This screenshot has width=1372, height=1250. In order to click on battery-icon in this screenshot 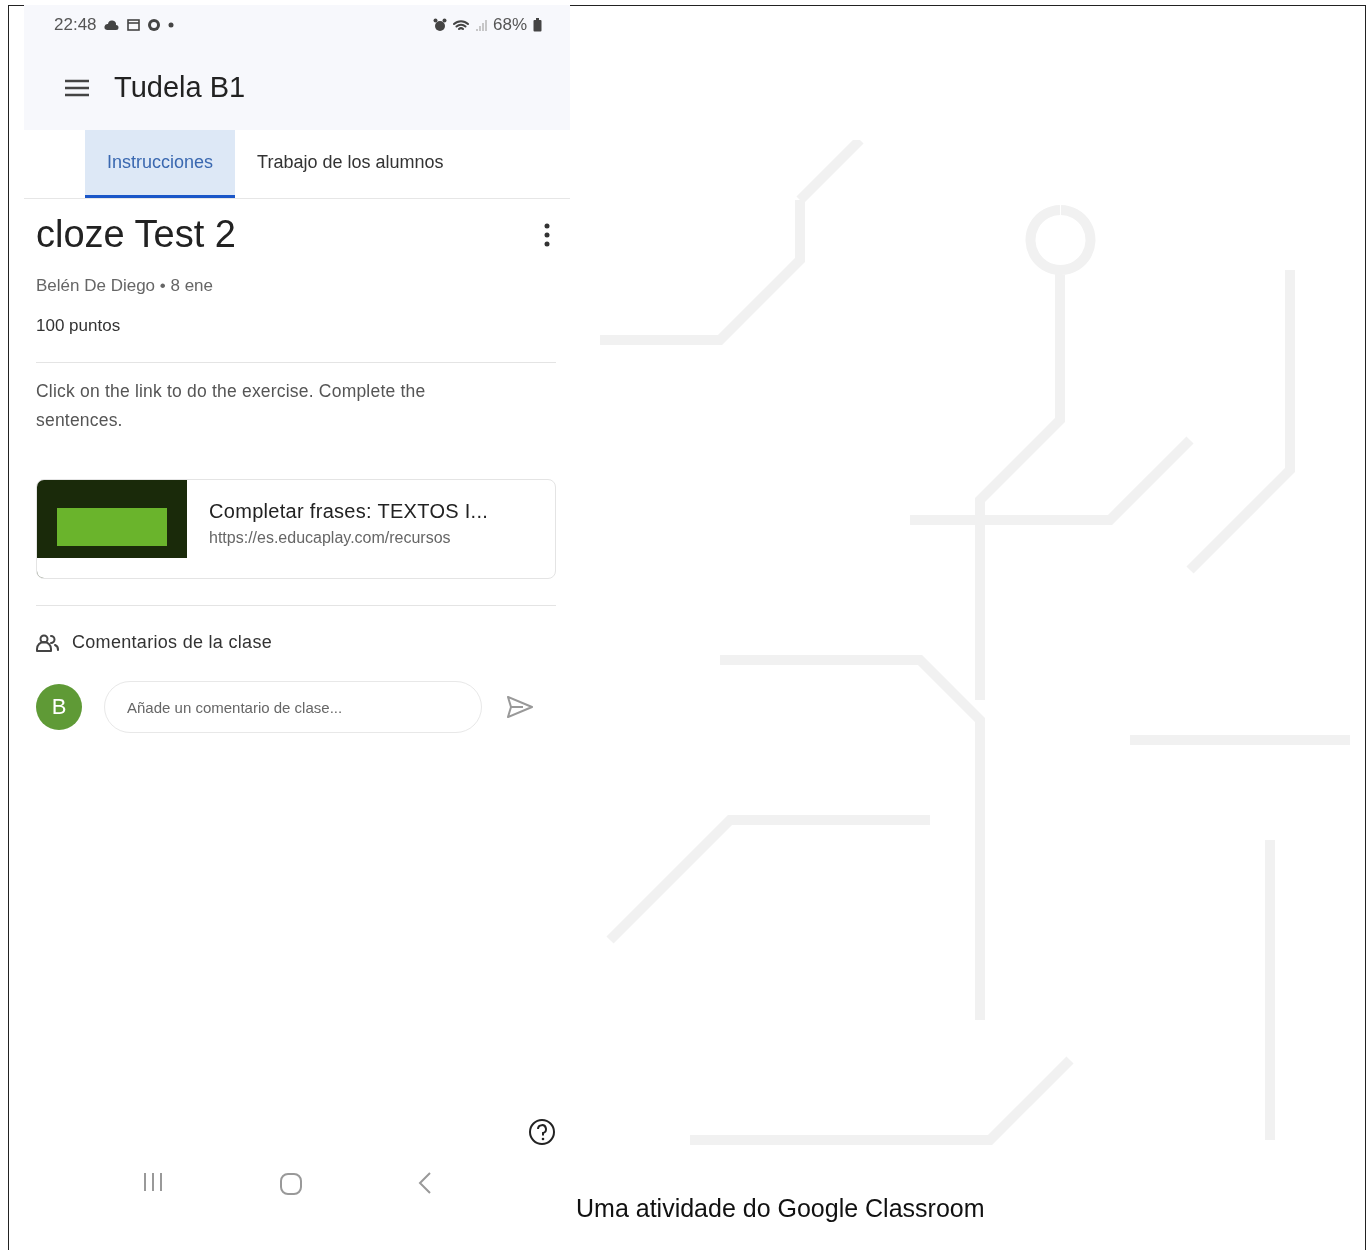, I will do `click(537, 25)`.